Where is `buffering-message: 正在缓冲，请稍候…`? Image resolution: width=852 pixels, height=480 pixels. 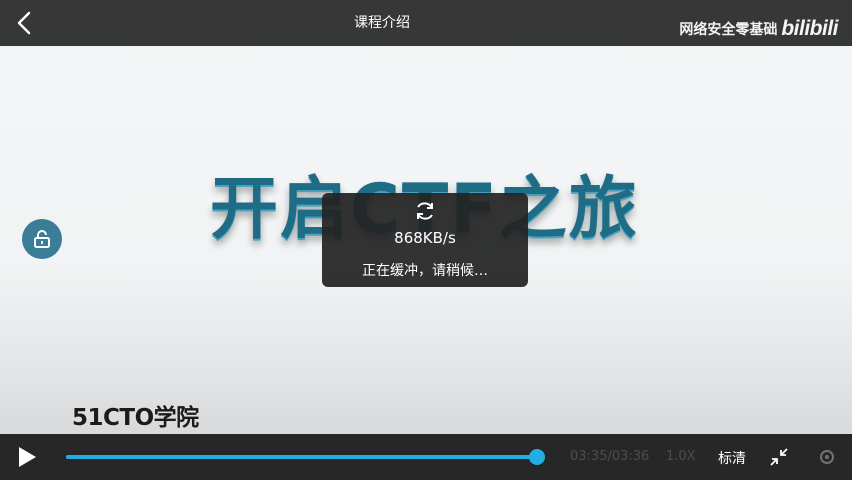
buffering-message: 正在缓冲，请稍候… is located at coordinates (425, 271).